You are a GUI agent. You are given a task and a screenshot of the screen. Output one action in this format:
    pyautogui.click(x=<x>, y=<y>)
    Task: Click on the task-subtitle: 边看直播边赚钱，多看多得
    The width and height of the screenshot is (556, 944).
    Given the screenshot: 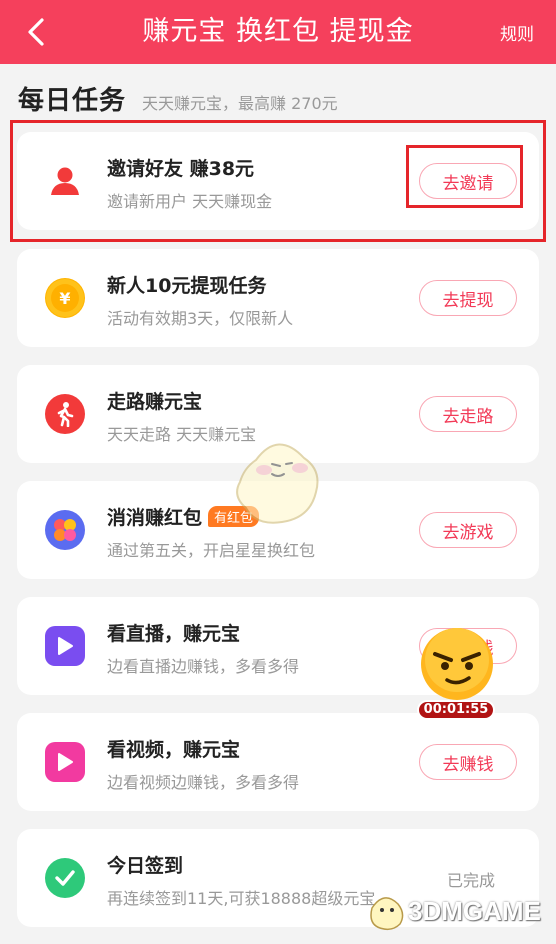 What is the action you would take?
    pyautogui.click(x=203, y=666)
    